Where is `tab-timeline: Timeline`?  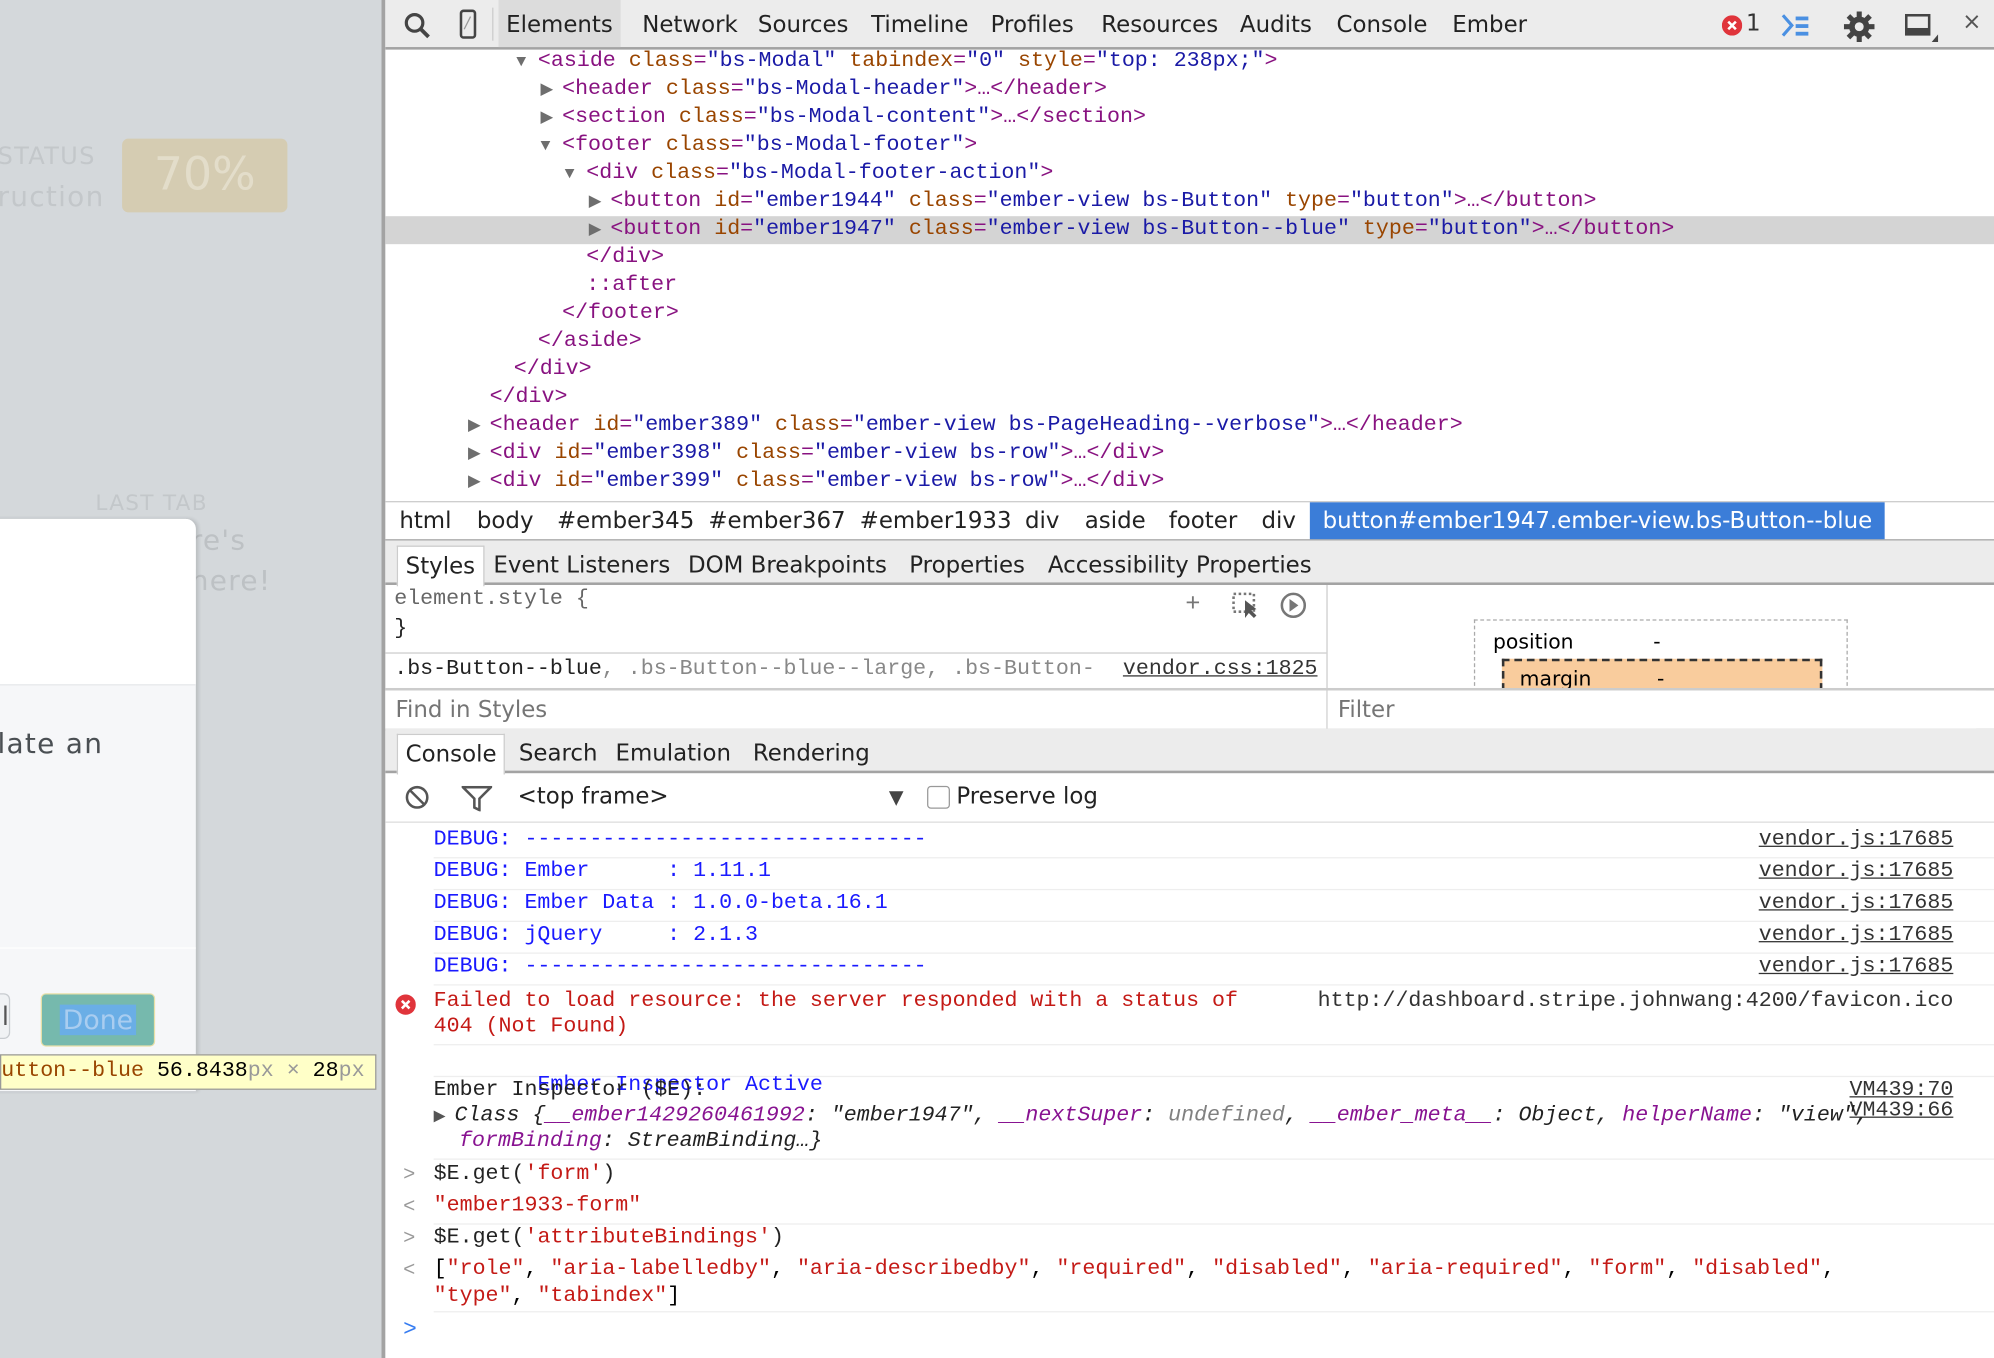
tab-timeline: Timeline is located at coordinates (919, 23).